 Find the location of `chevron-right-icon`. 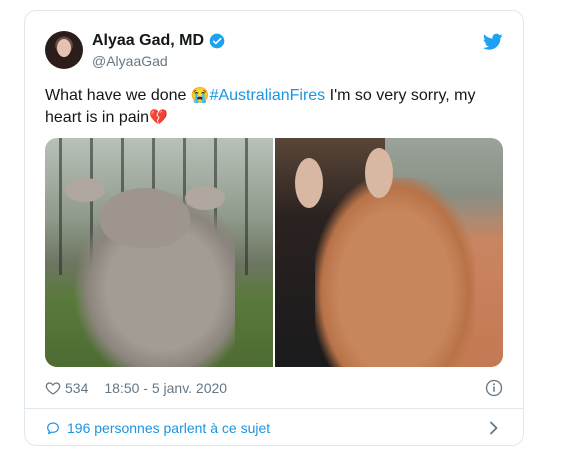

chevron-right-icon is located at coordinates (494, 428).